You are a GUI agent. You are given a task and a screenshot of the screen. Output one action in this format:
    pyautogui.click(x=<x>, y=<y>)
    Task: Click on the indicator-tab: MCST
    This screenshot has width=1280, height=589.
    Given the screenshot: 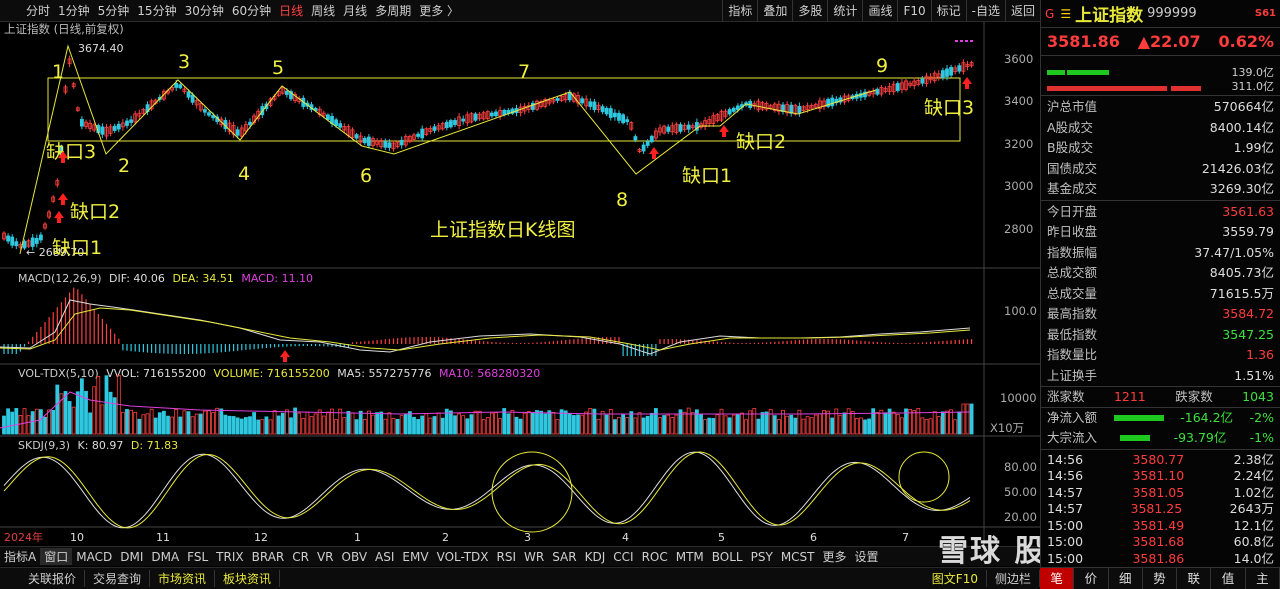 What is the action you would take?
    pyautogui.click(x=798, y=557)
    